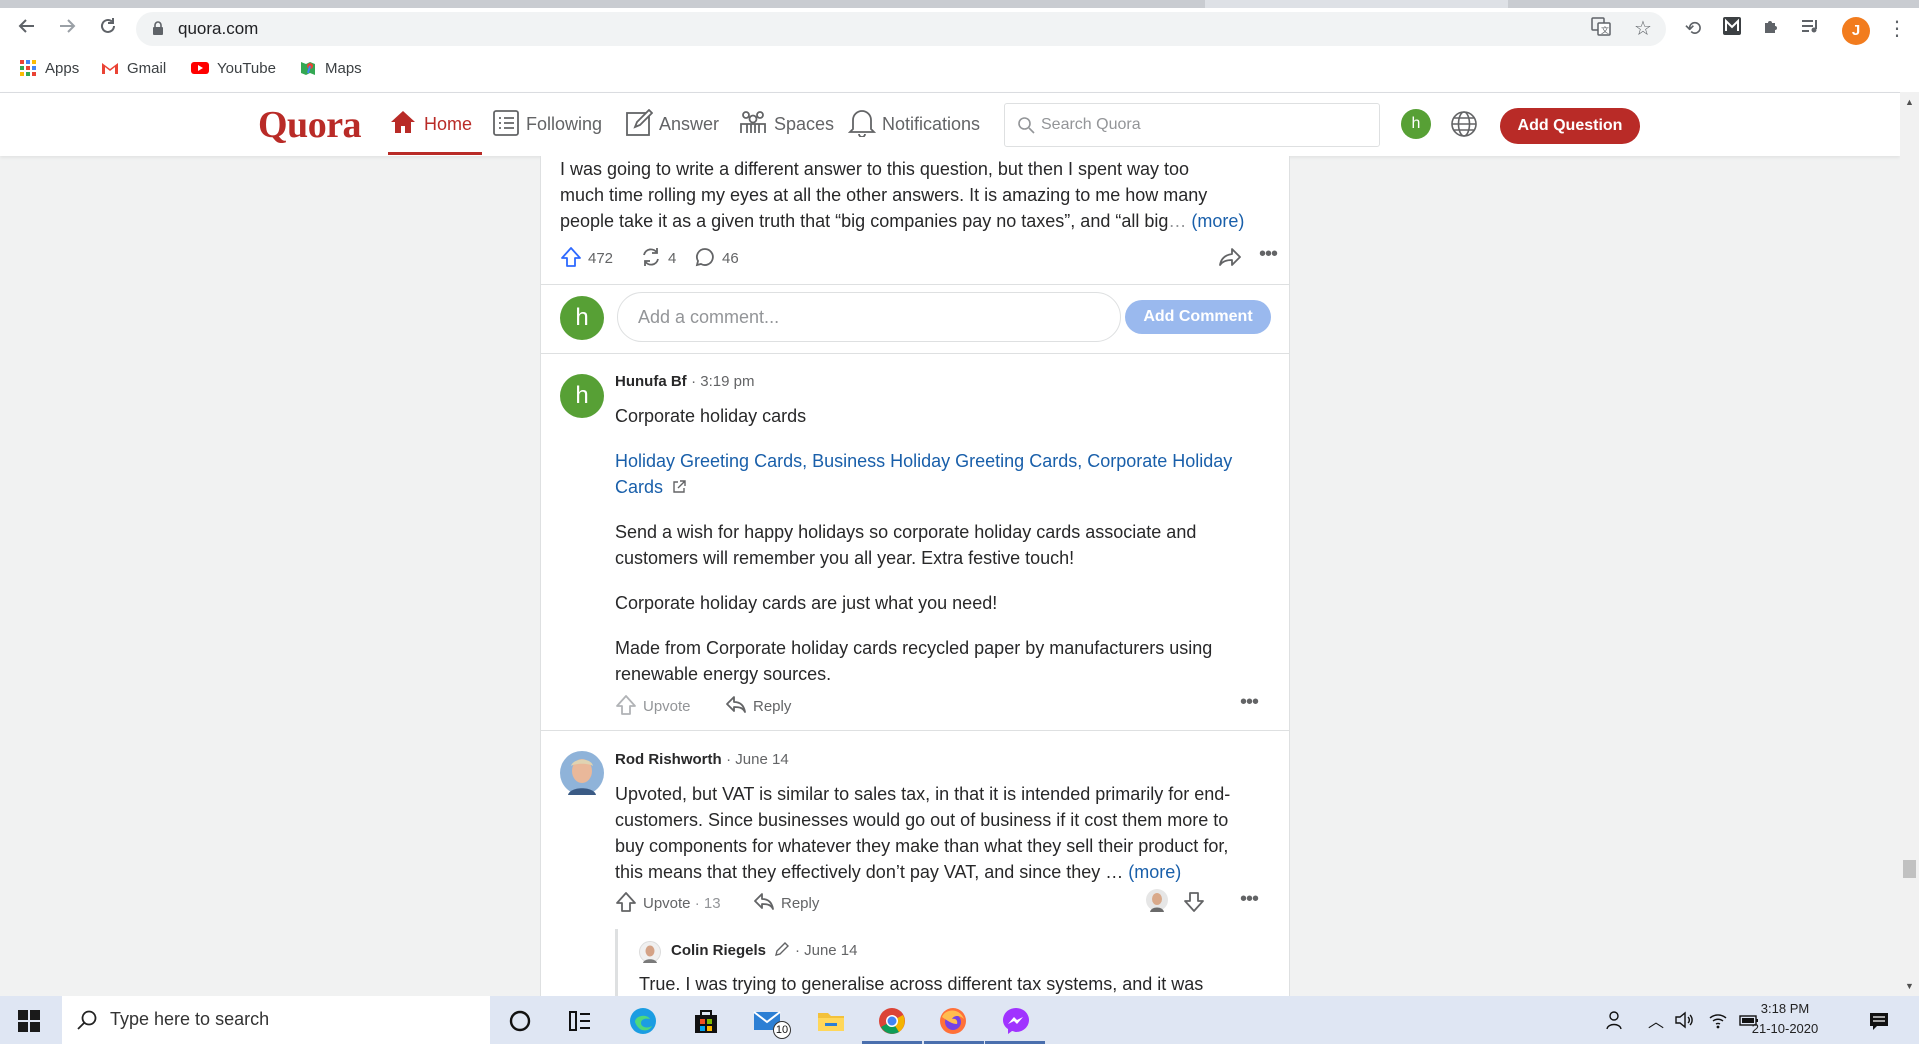 The height and width of the screenshot is (1044, 1919). What do you see at coordinates (1198, 317) in the screenshot?
I see `add-comment-button: Add Comment` at bounding box center [1198, 317].